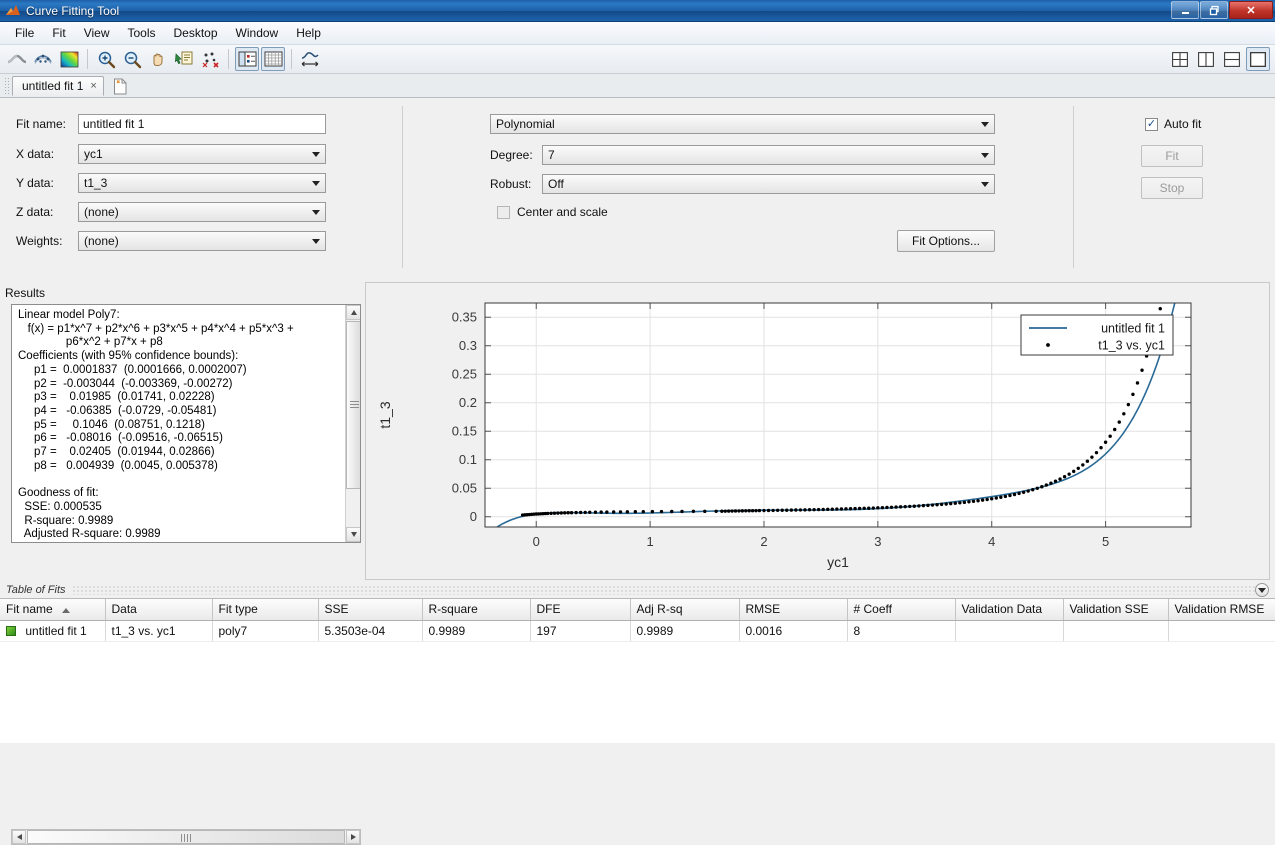 The width and height of the screenshot is (1275, 845). What do you see at coordinates (637, 590) in the screenshot?
I see `table-of-fits-caption-bar: Table of Fits` at bounding box center [637, 590].